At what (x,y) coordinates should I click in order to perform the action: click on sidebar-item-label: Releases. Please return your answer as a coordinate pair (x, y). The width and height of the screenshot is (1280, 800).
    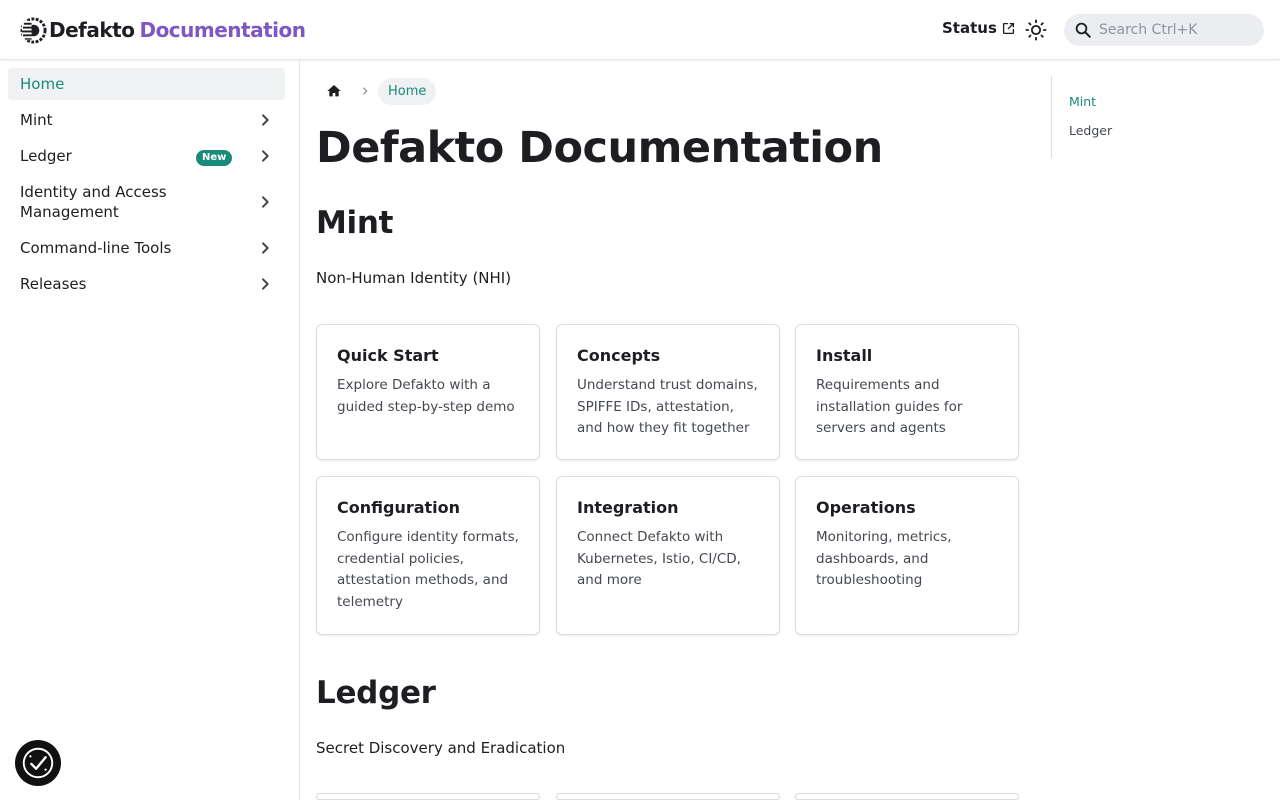
    Looking at the image, I should click on (53, 284).